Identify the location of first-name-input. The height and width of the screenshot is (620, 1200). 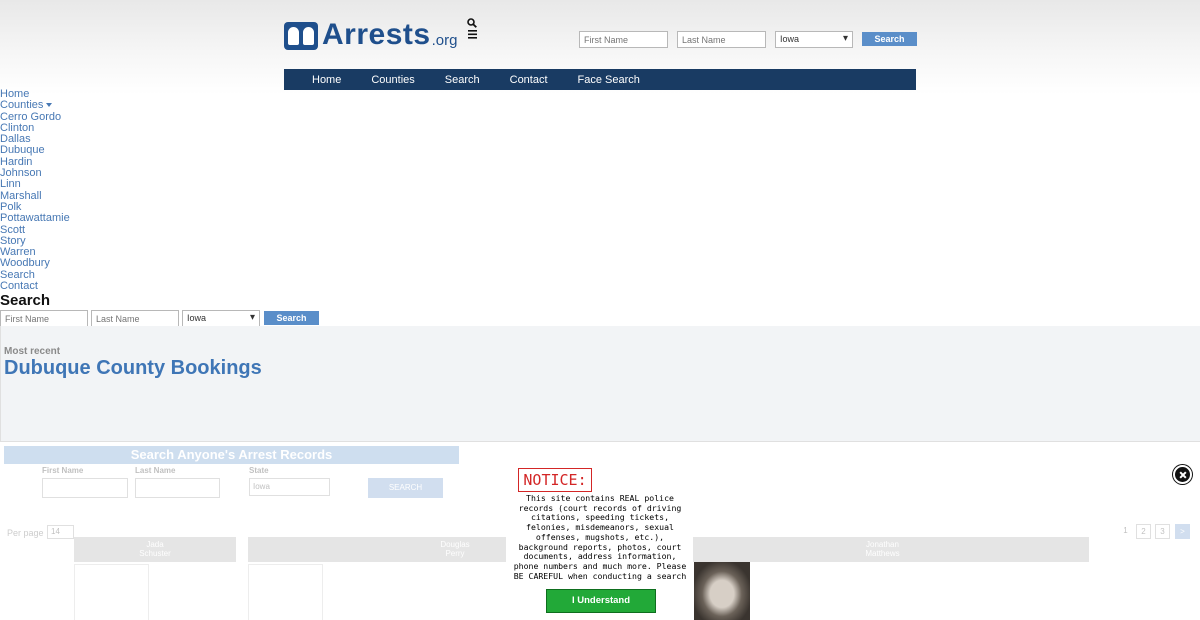
(44, 318).